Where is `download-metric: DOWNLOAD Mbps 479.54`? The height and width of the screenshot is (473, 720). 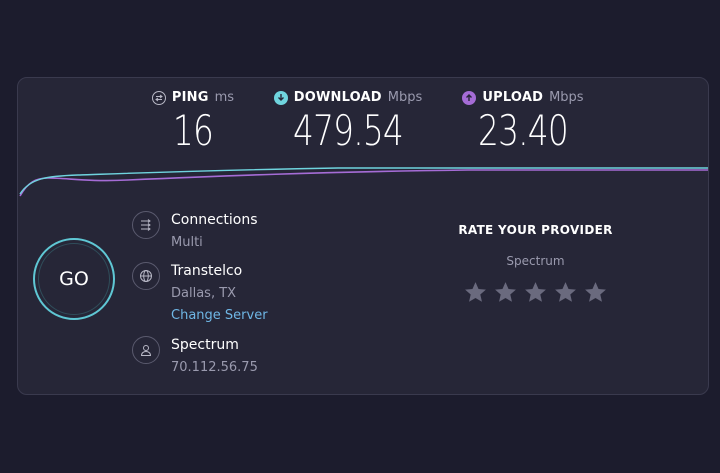
download-metric: DOWNLOAD Mbps 479.54 is located at coordinates (348, 122).